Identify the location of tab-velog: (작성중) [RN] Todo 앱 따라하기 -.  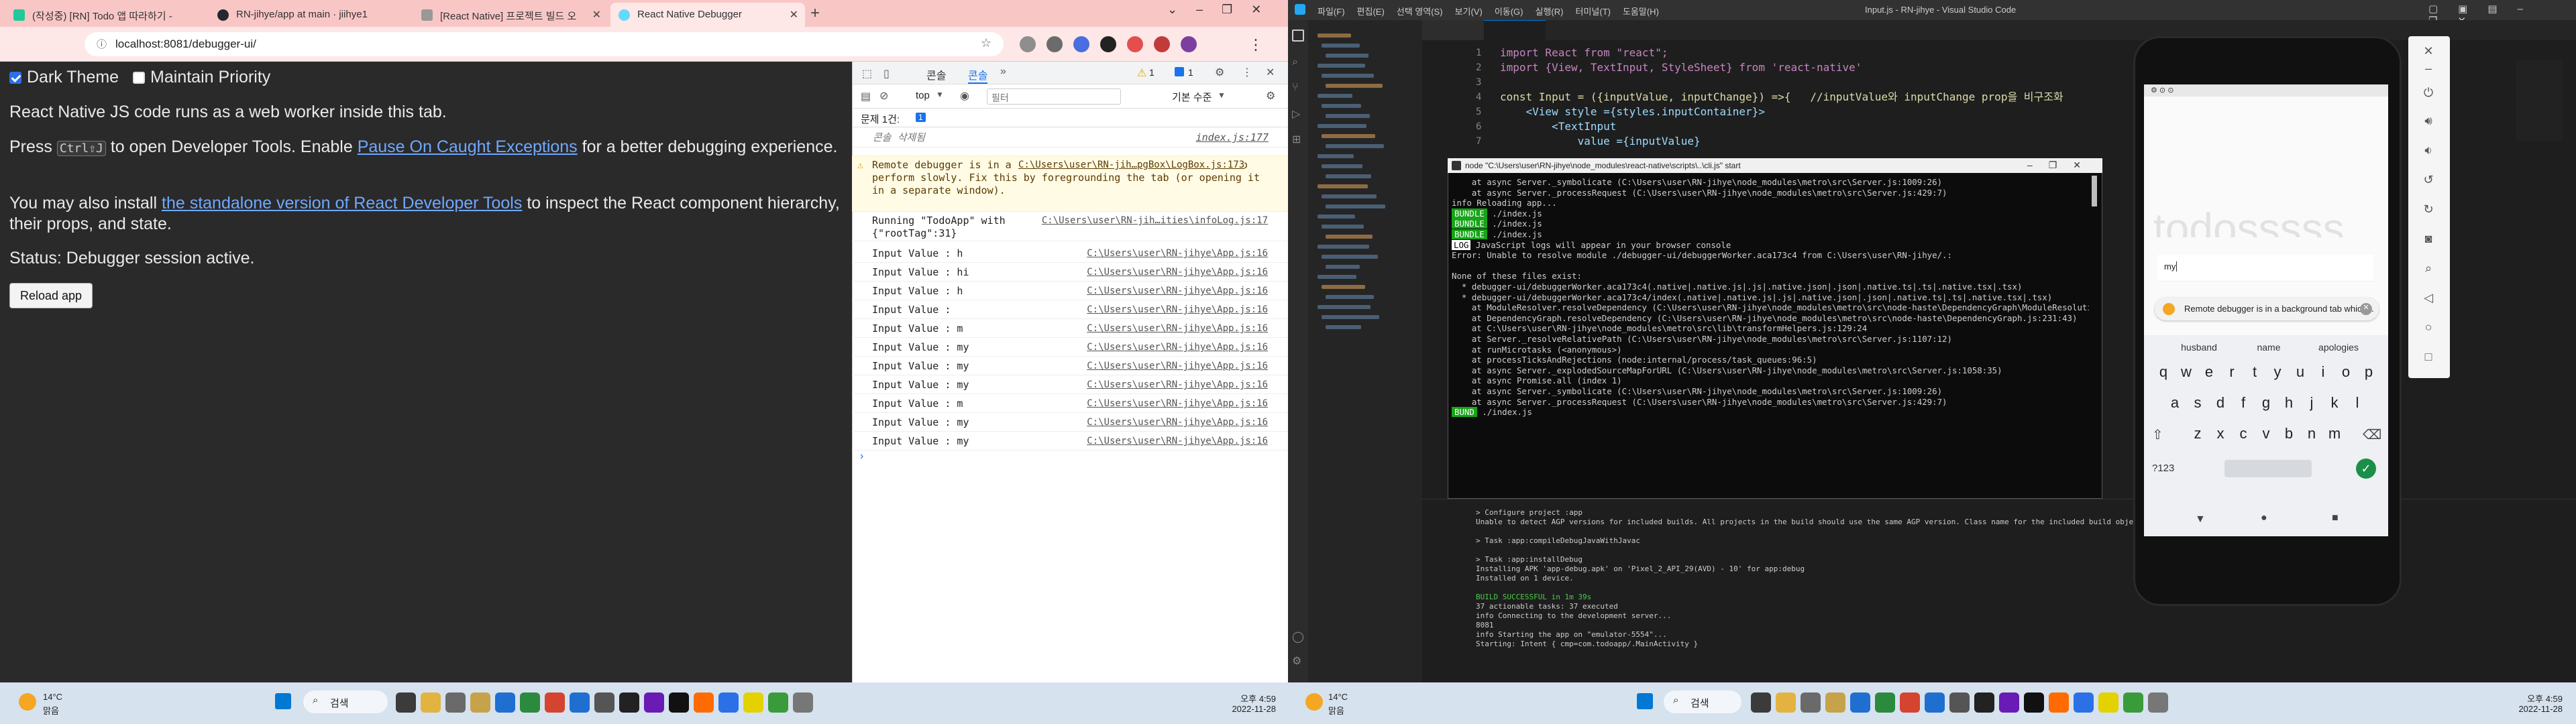
(106, 15).